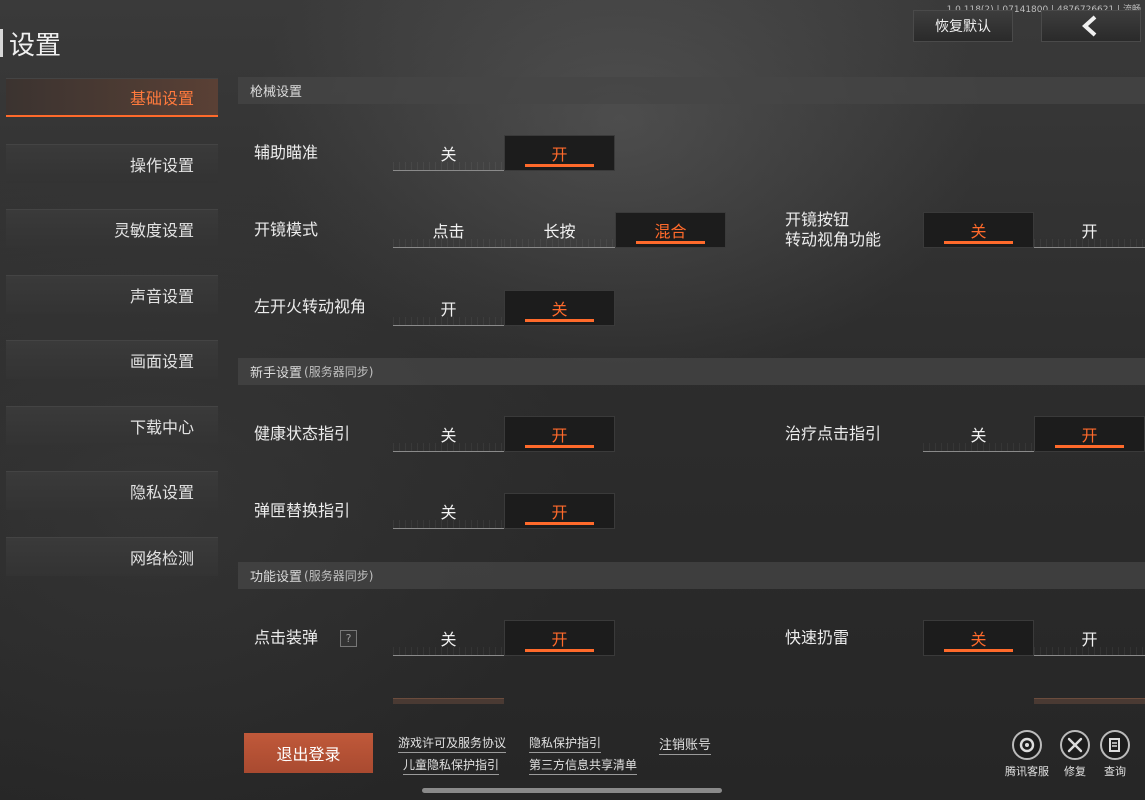  What do you see at coordinates (1089, 434) in the screenshot?
I see `heal-guide-on: 开` at bounding box center [1089, 434].